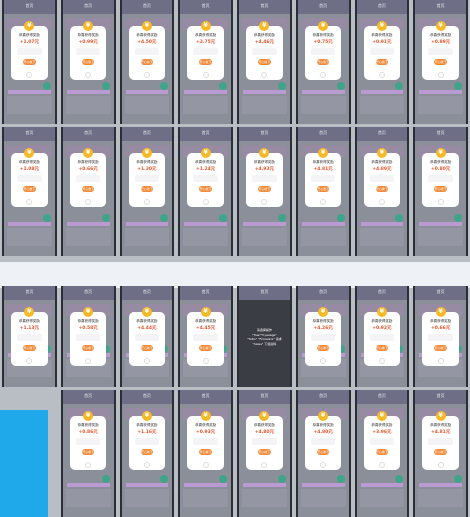  I want to click on phone-screenshot-tile: 首页 ¥ 恭喜获得奖励 +1.30元 开心收下, so click(147, 191).